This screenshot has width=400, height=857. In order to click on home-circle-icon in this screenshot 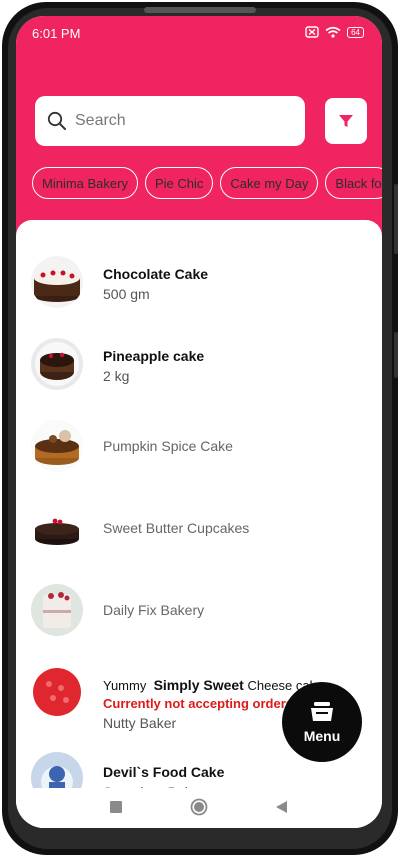, I will do `click(199, 807)`.